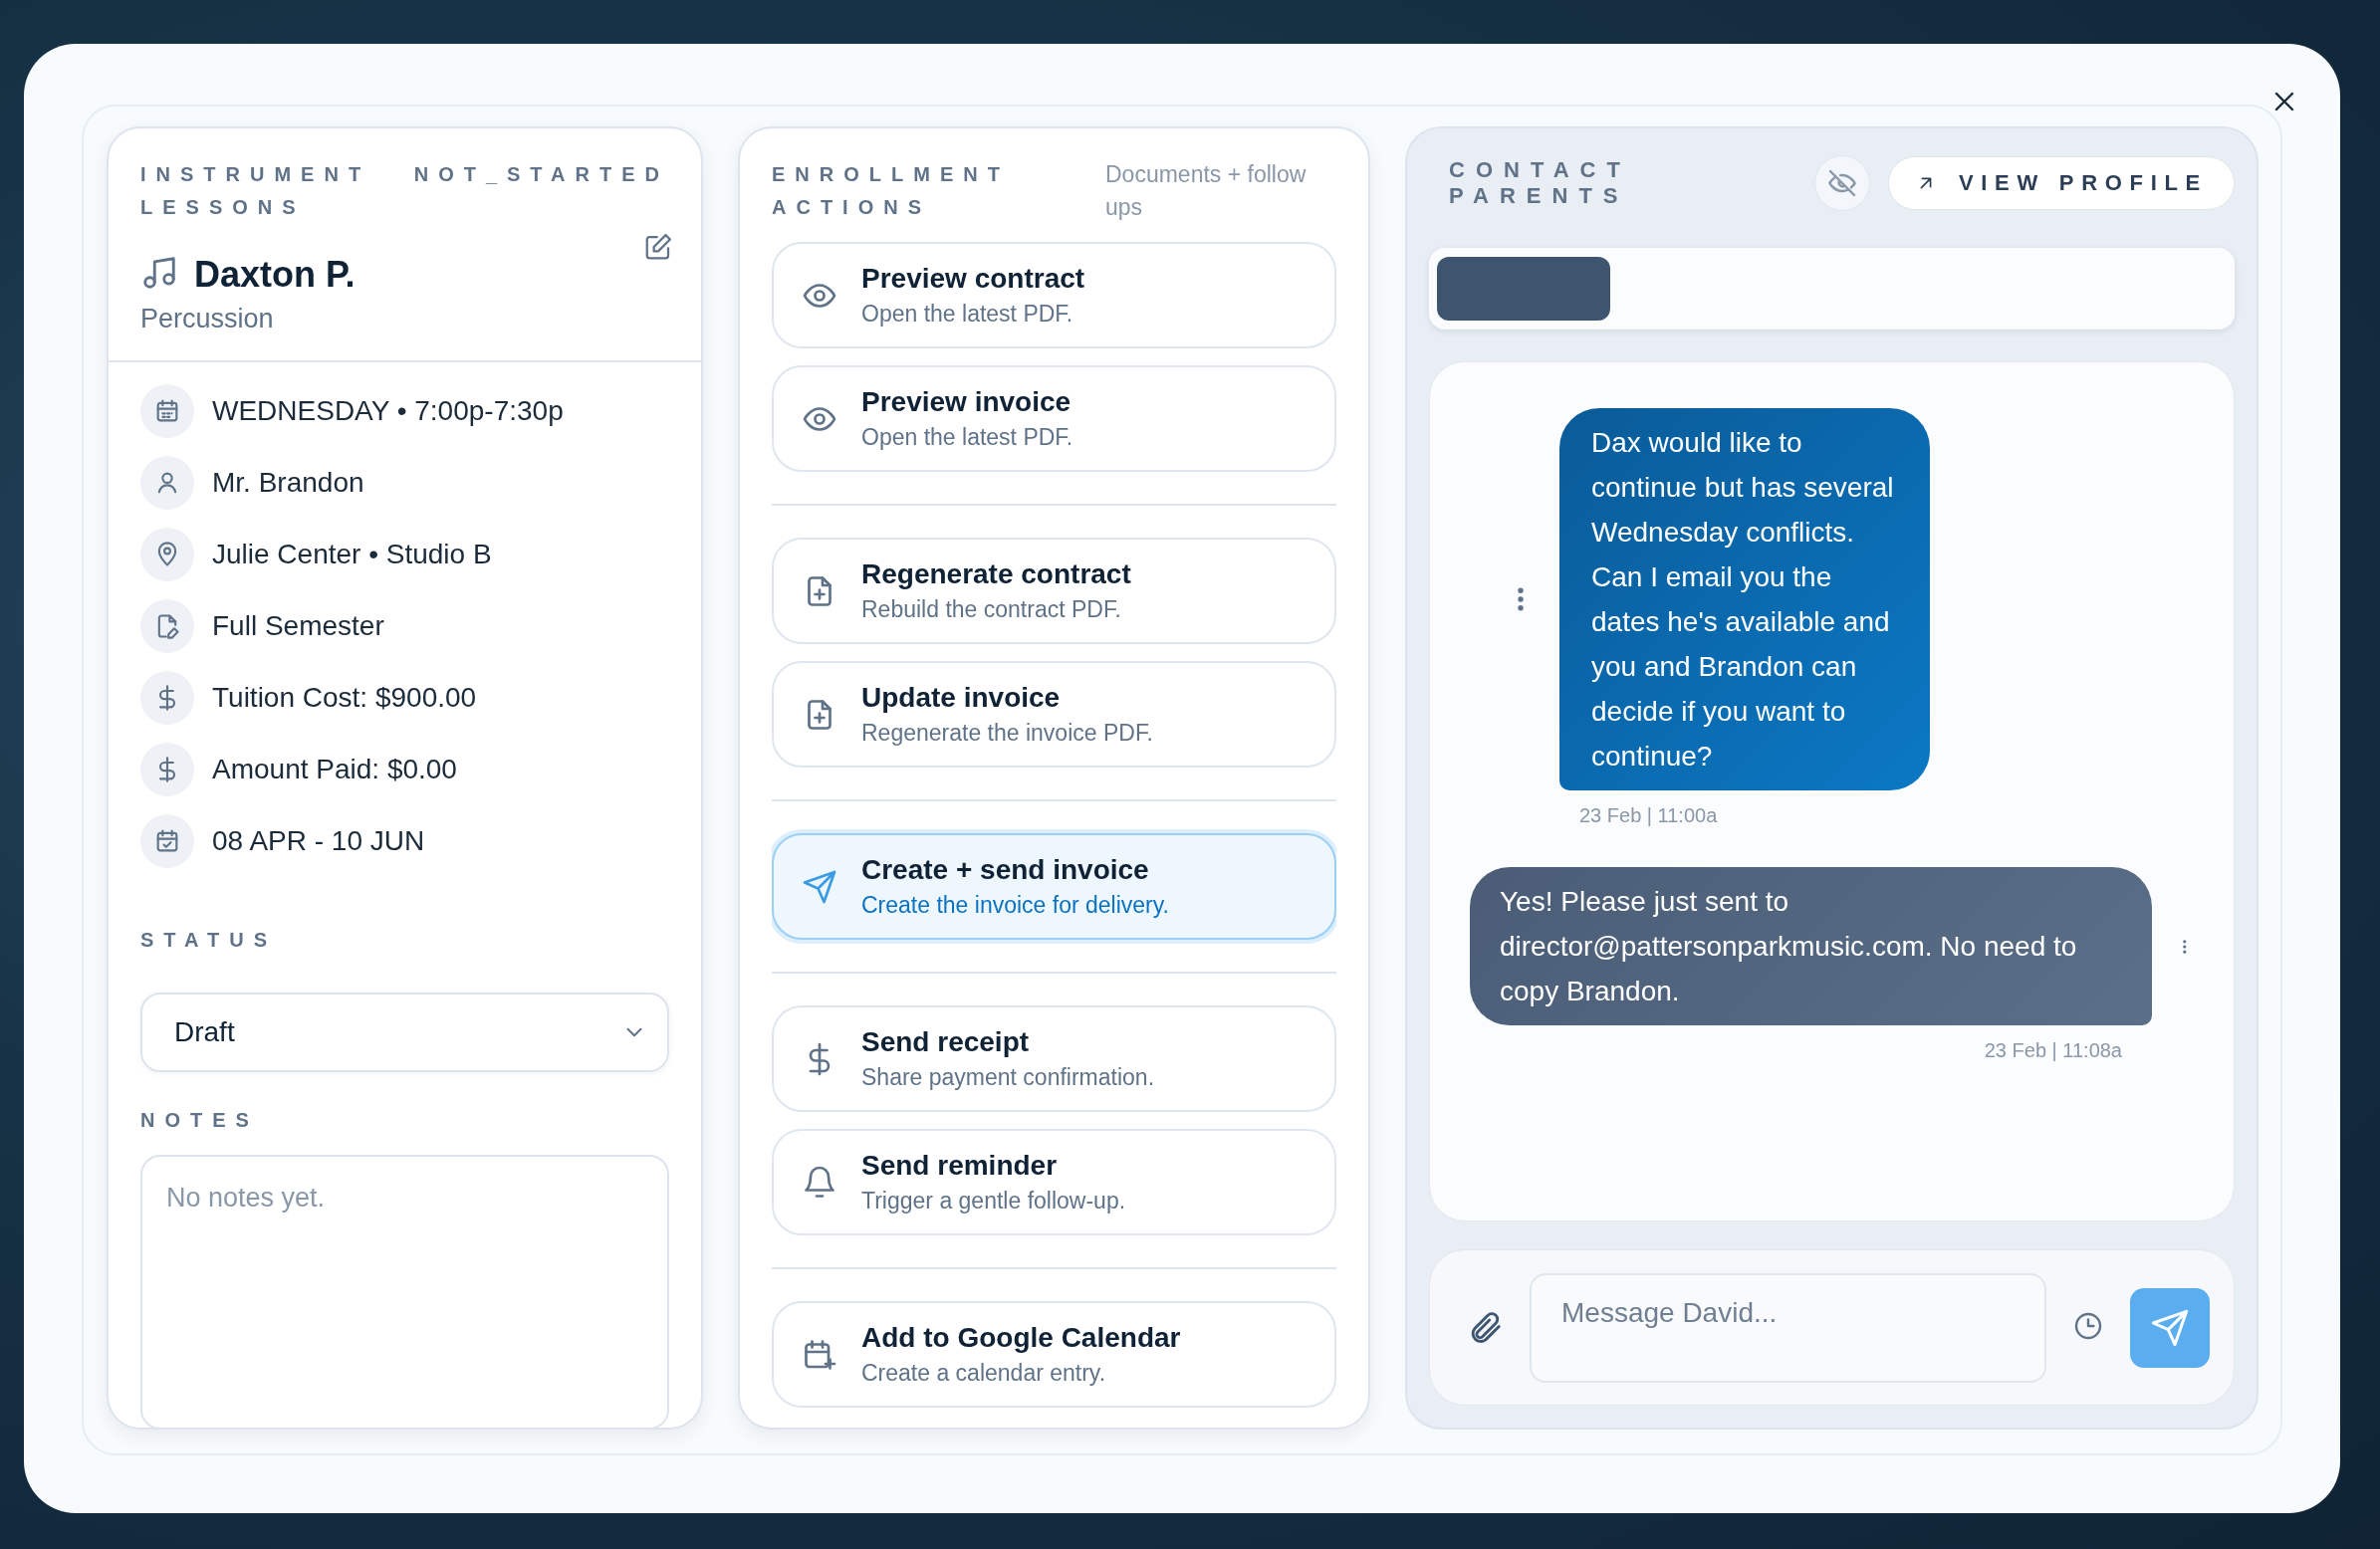 This screenshot has width=2380, height=1549. I want to click on detail-text: Amount Paid: $0.00, so click(334, 770).